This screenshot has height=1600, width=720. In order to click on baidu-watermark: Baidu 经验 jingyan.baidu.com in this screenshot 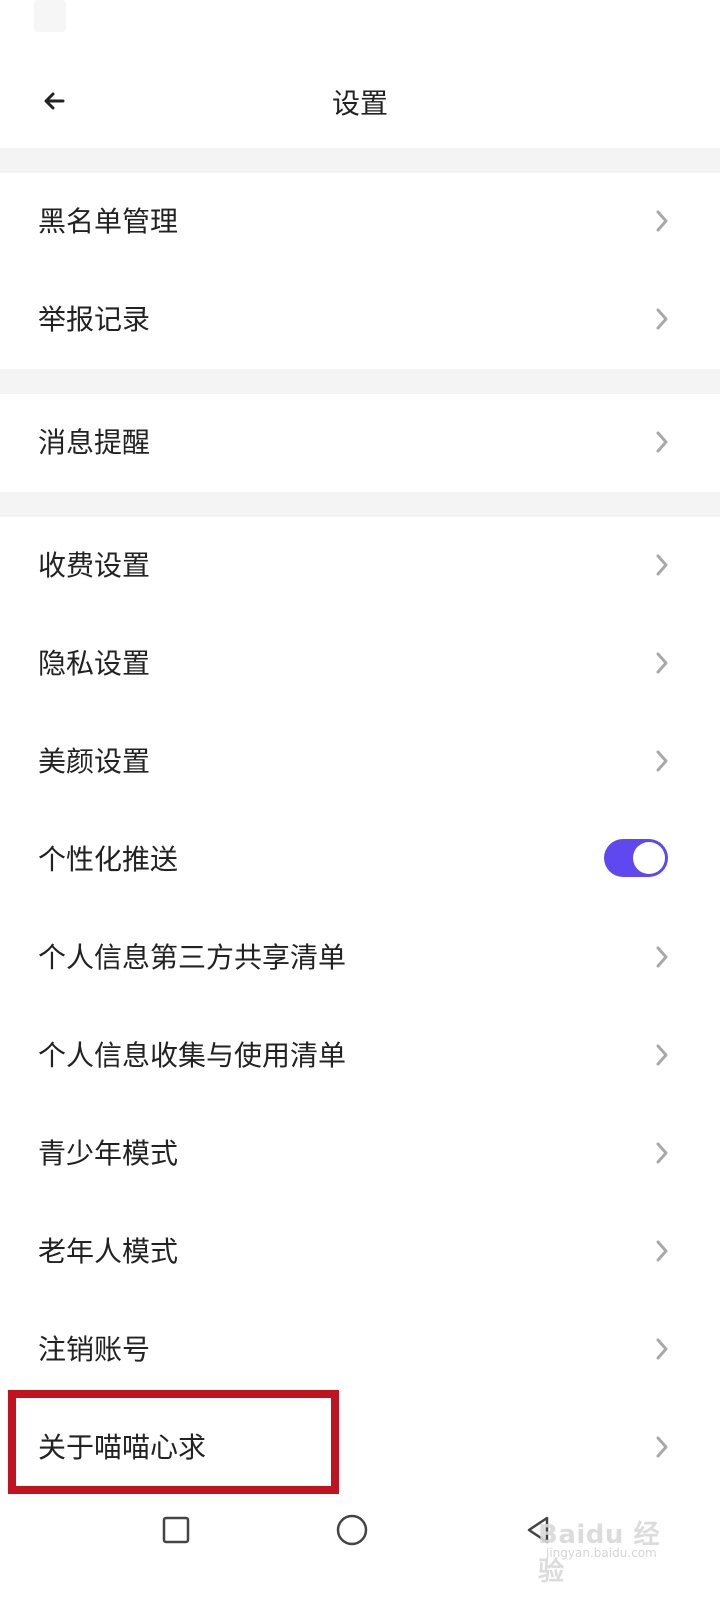, I will do `click(591, 1538)`.